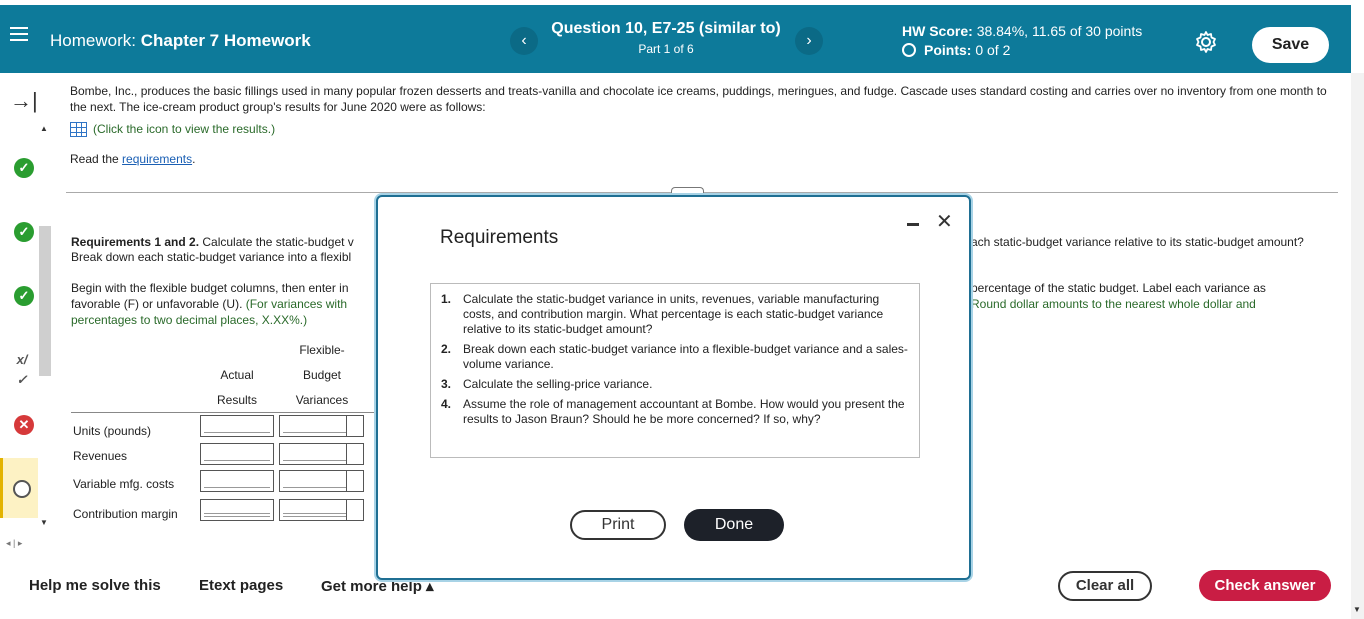  I want to click on flex-variance-variable-costs-input, so click(316, 481).